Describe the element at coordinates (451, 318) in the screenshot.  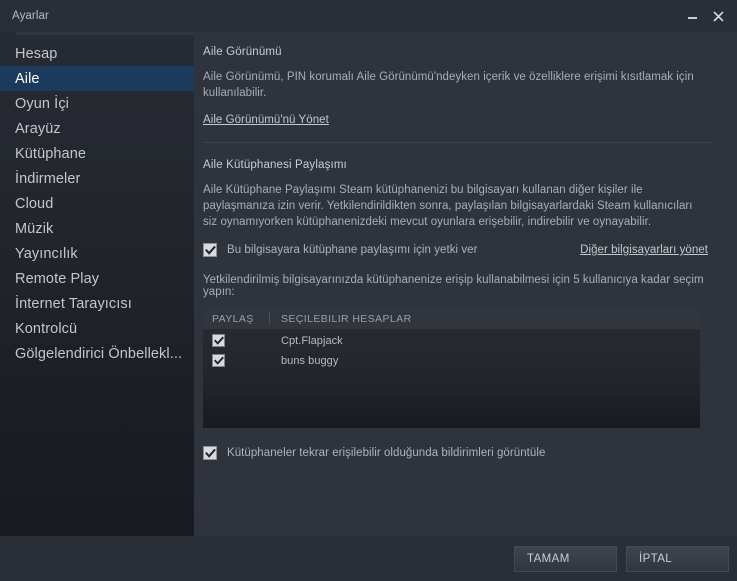
I see `table-header: PAYLAŞ SEÇILEBILIR HESAPLAR` at that location.